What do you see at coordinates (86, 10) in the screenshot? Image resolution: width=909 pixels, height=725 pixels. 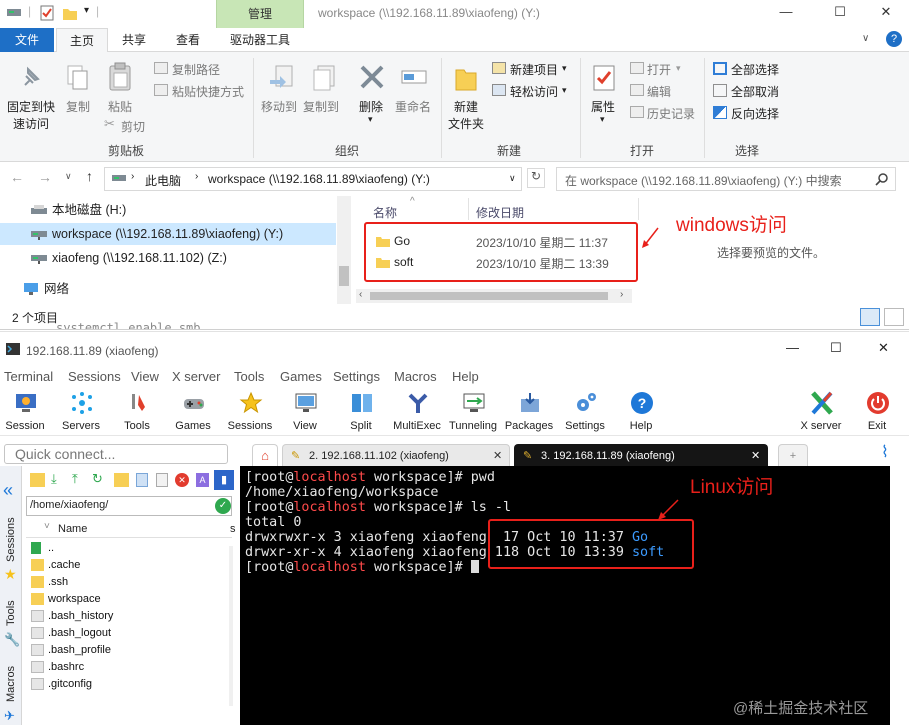 I see `qa-dropdown-icon: ▾` at bounding box center [86, 10].